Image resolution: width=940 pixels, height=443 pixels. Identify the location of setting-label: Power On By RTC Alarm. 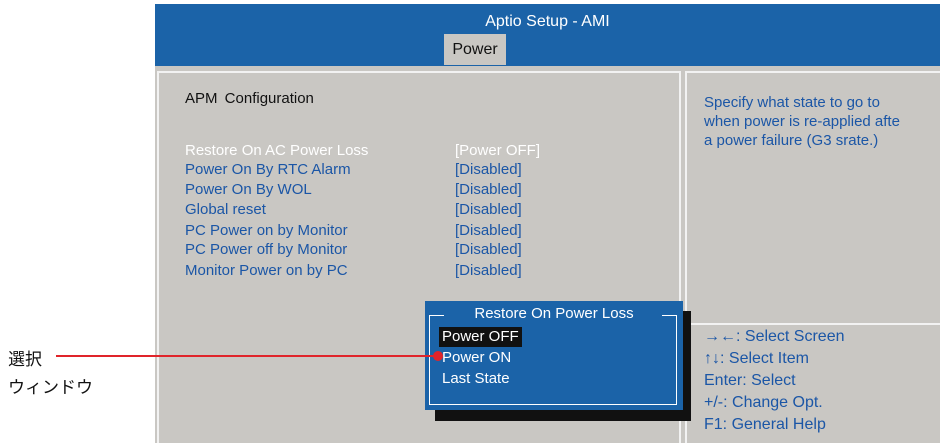
(268, 169).